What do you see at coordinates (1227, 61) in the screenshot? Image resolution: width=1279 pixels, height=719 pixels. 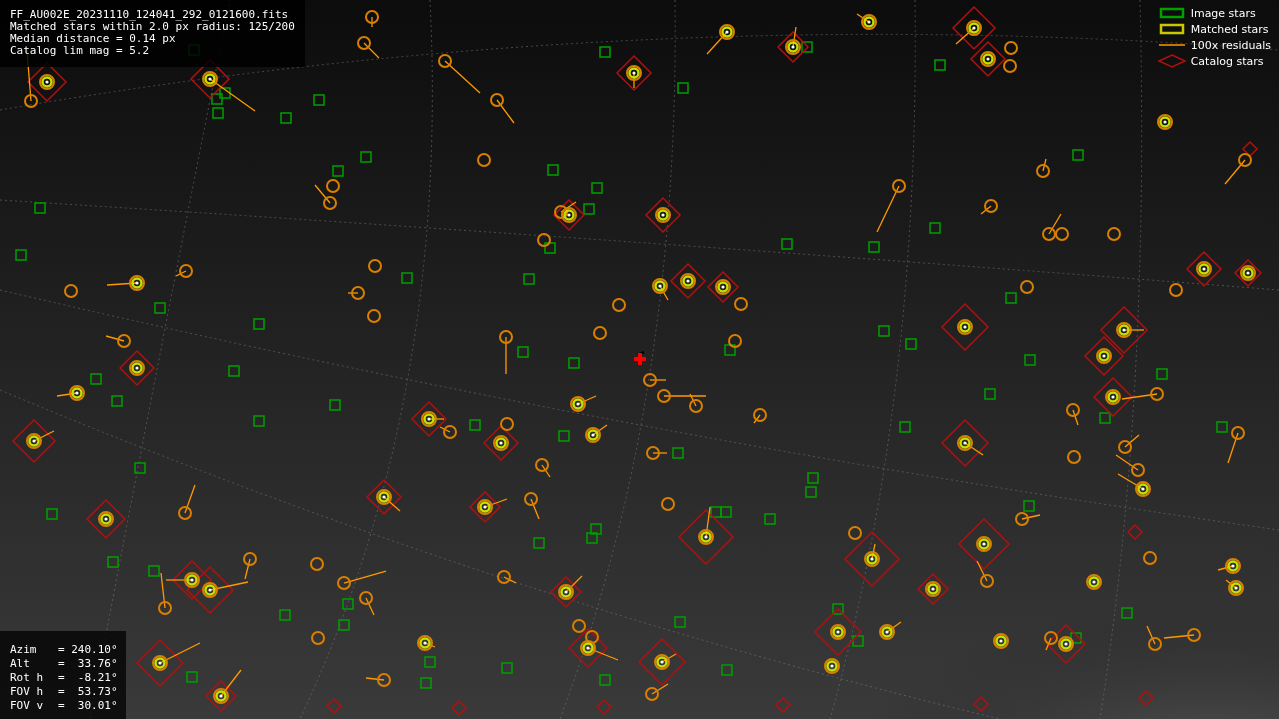 I see `legend-label: Catalog stars` at bounding box center [1227, 61].